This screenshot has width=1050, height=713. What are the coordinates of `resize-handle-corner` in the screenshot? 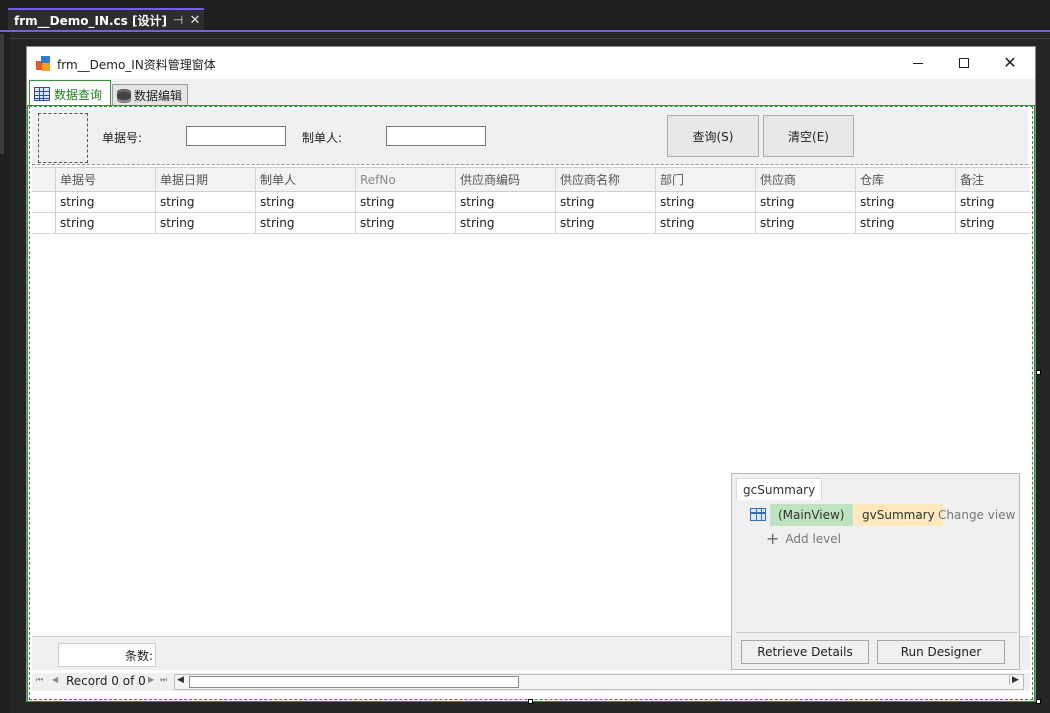 It's located at (1038, 701).